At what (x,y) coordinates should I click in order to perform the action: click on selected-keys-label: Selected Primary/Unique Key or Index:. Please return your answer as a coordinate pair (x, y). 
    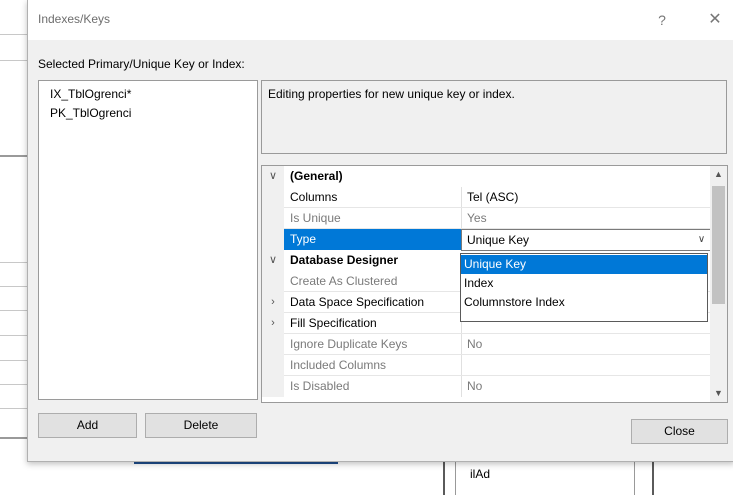
    Looking at the image, I should click on (141, 64).